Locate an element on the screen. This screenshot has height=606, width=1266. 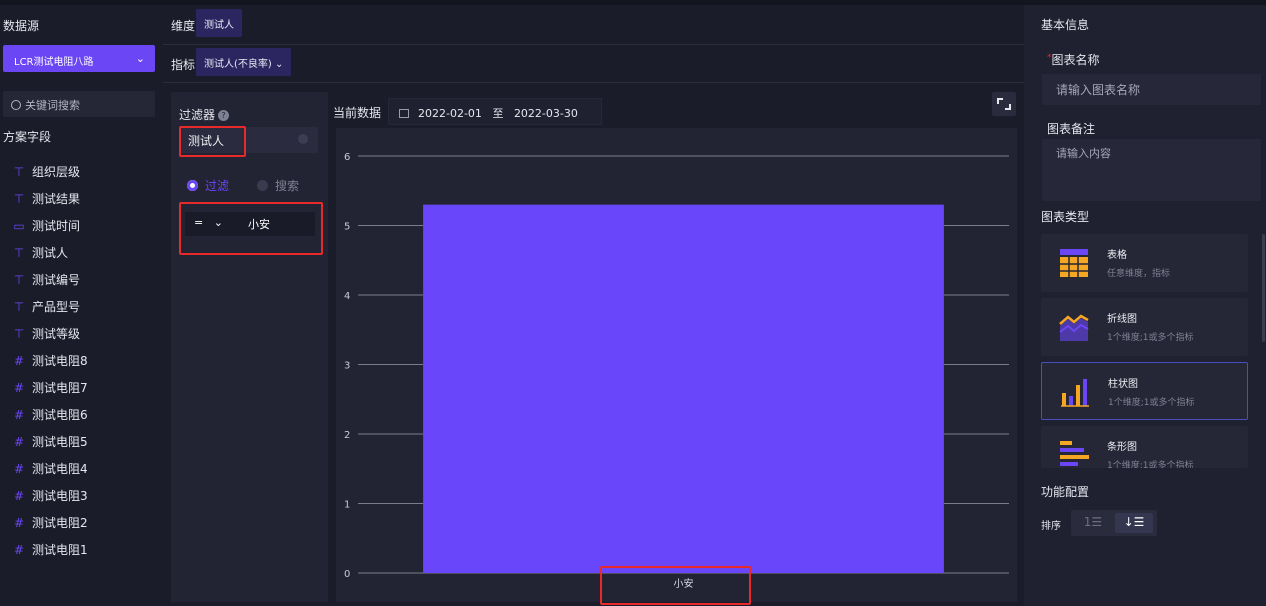
field-item: # 测试电阻5 is located at coordinates (50, 443).